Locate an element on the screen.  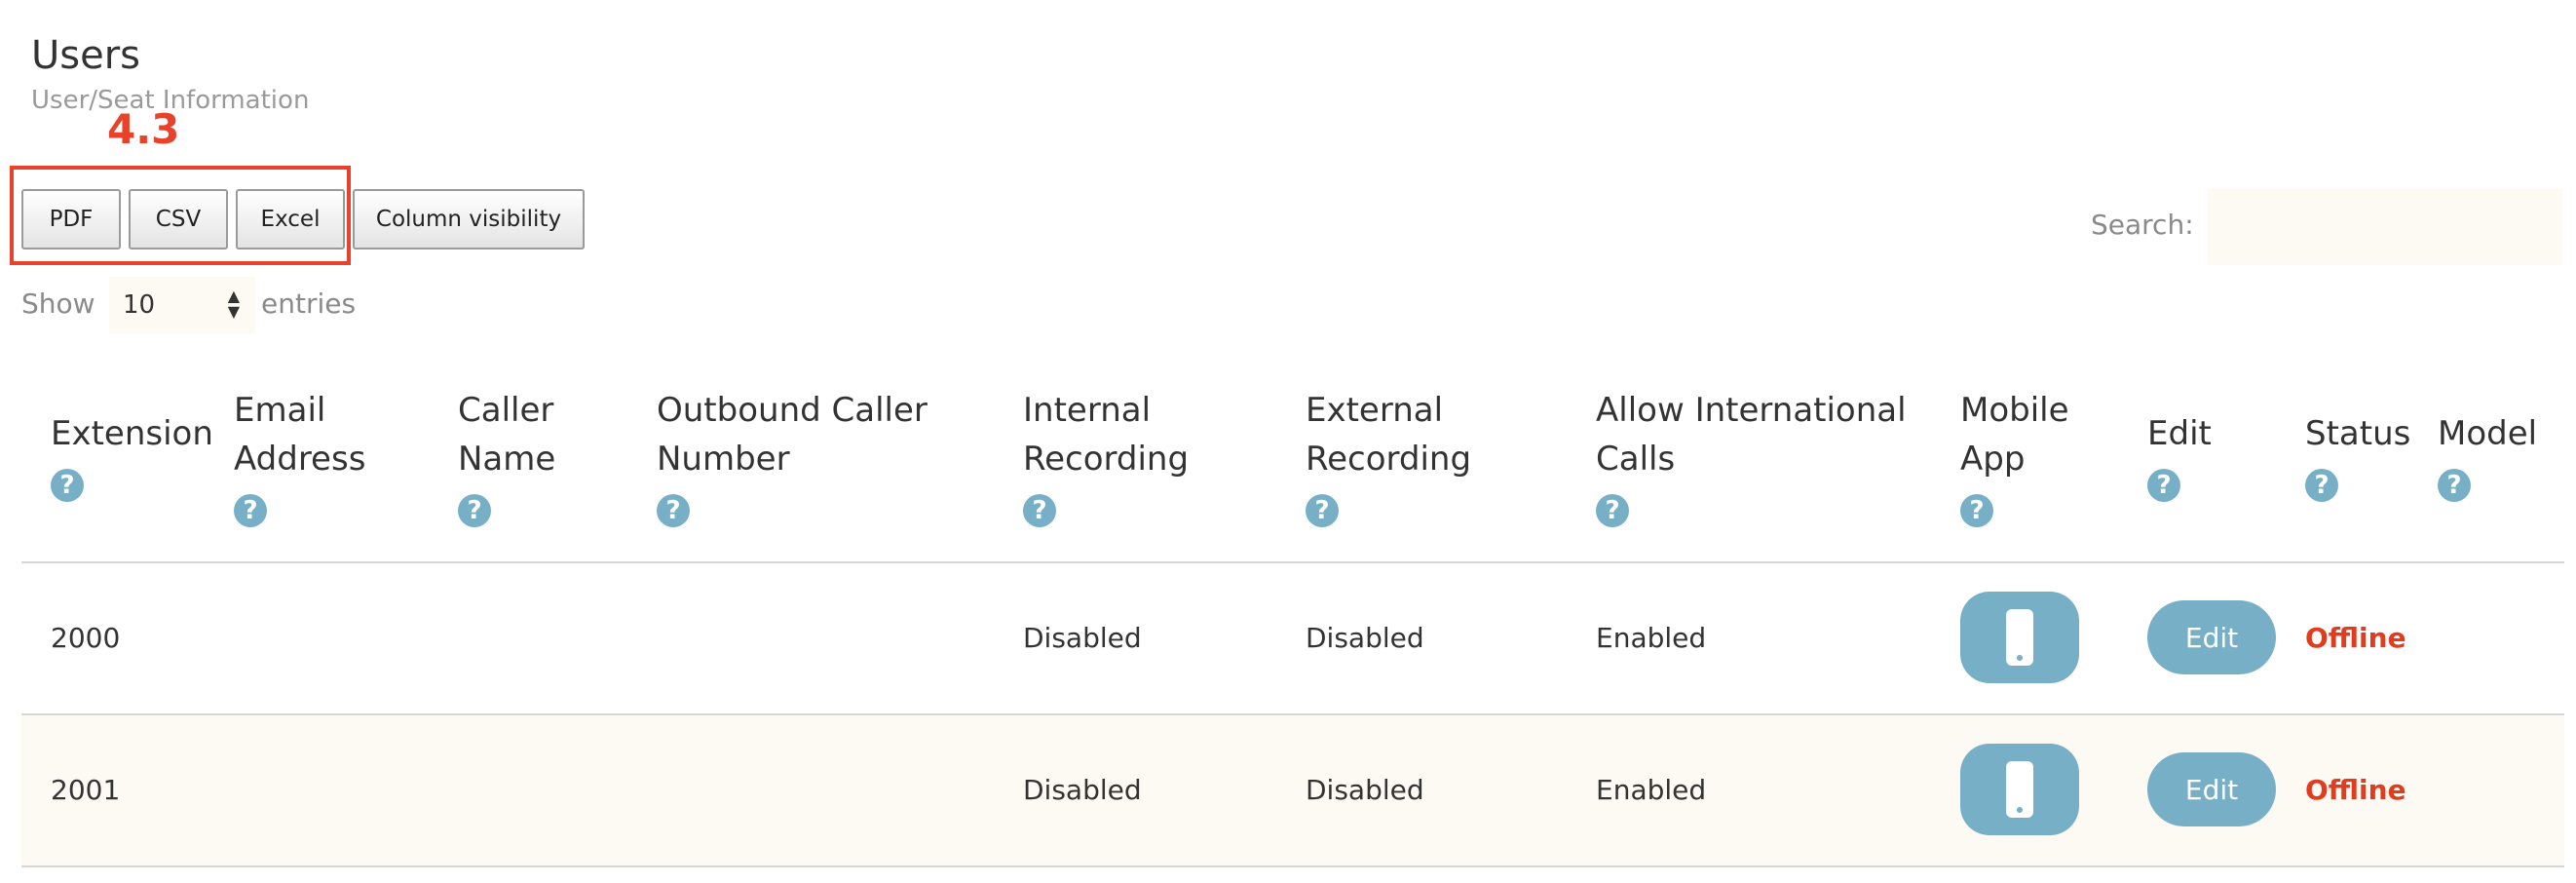
cell-extension: 2001 is located at coordinates (86, 790).